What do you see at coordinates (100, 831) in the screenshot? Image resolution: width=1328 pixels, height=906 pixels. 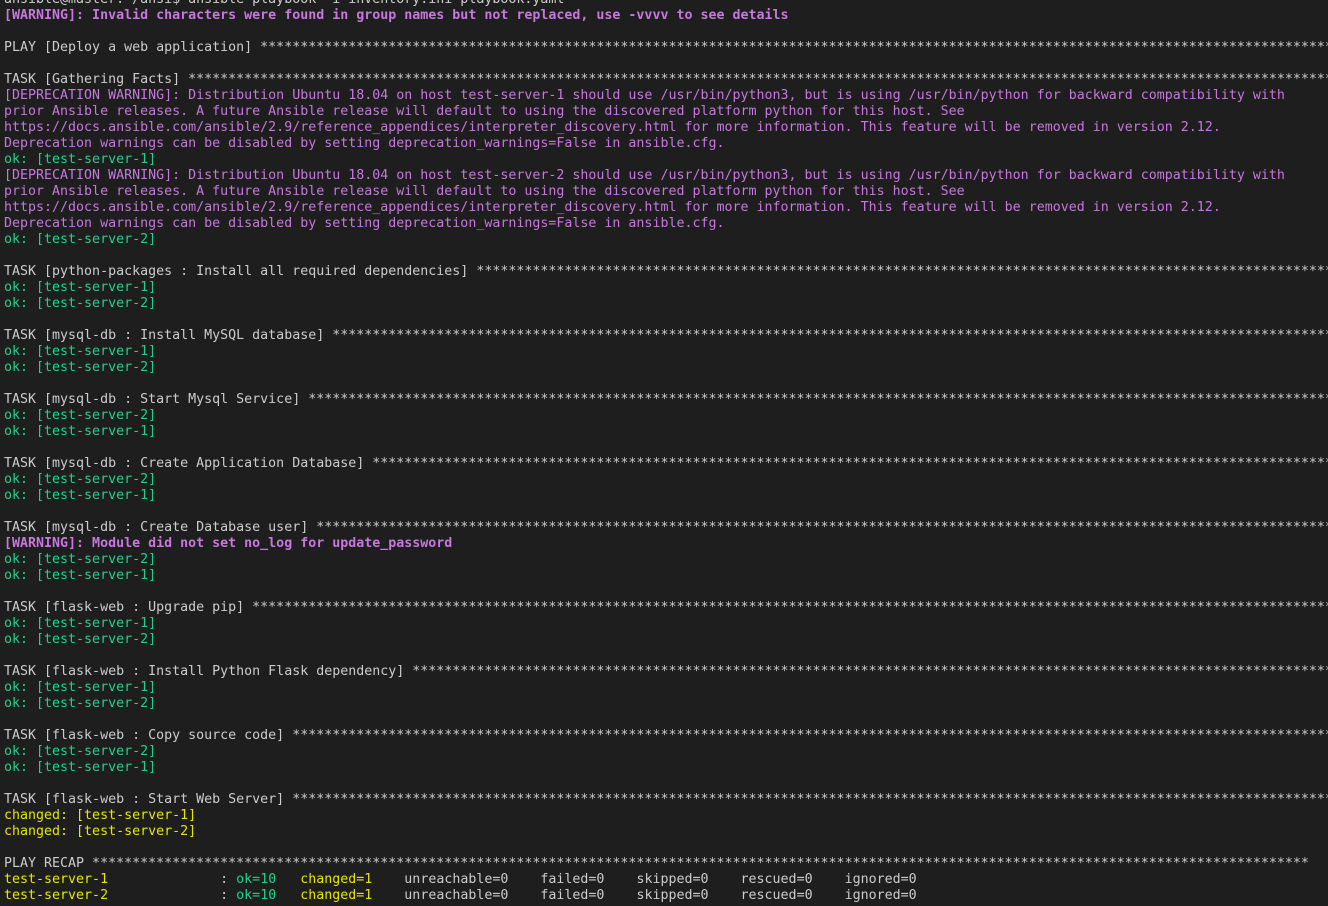 I see `task-result-changed: changed: [test-server-2]` at bounding box center [100, 831].